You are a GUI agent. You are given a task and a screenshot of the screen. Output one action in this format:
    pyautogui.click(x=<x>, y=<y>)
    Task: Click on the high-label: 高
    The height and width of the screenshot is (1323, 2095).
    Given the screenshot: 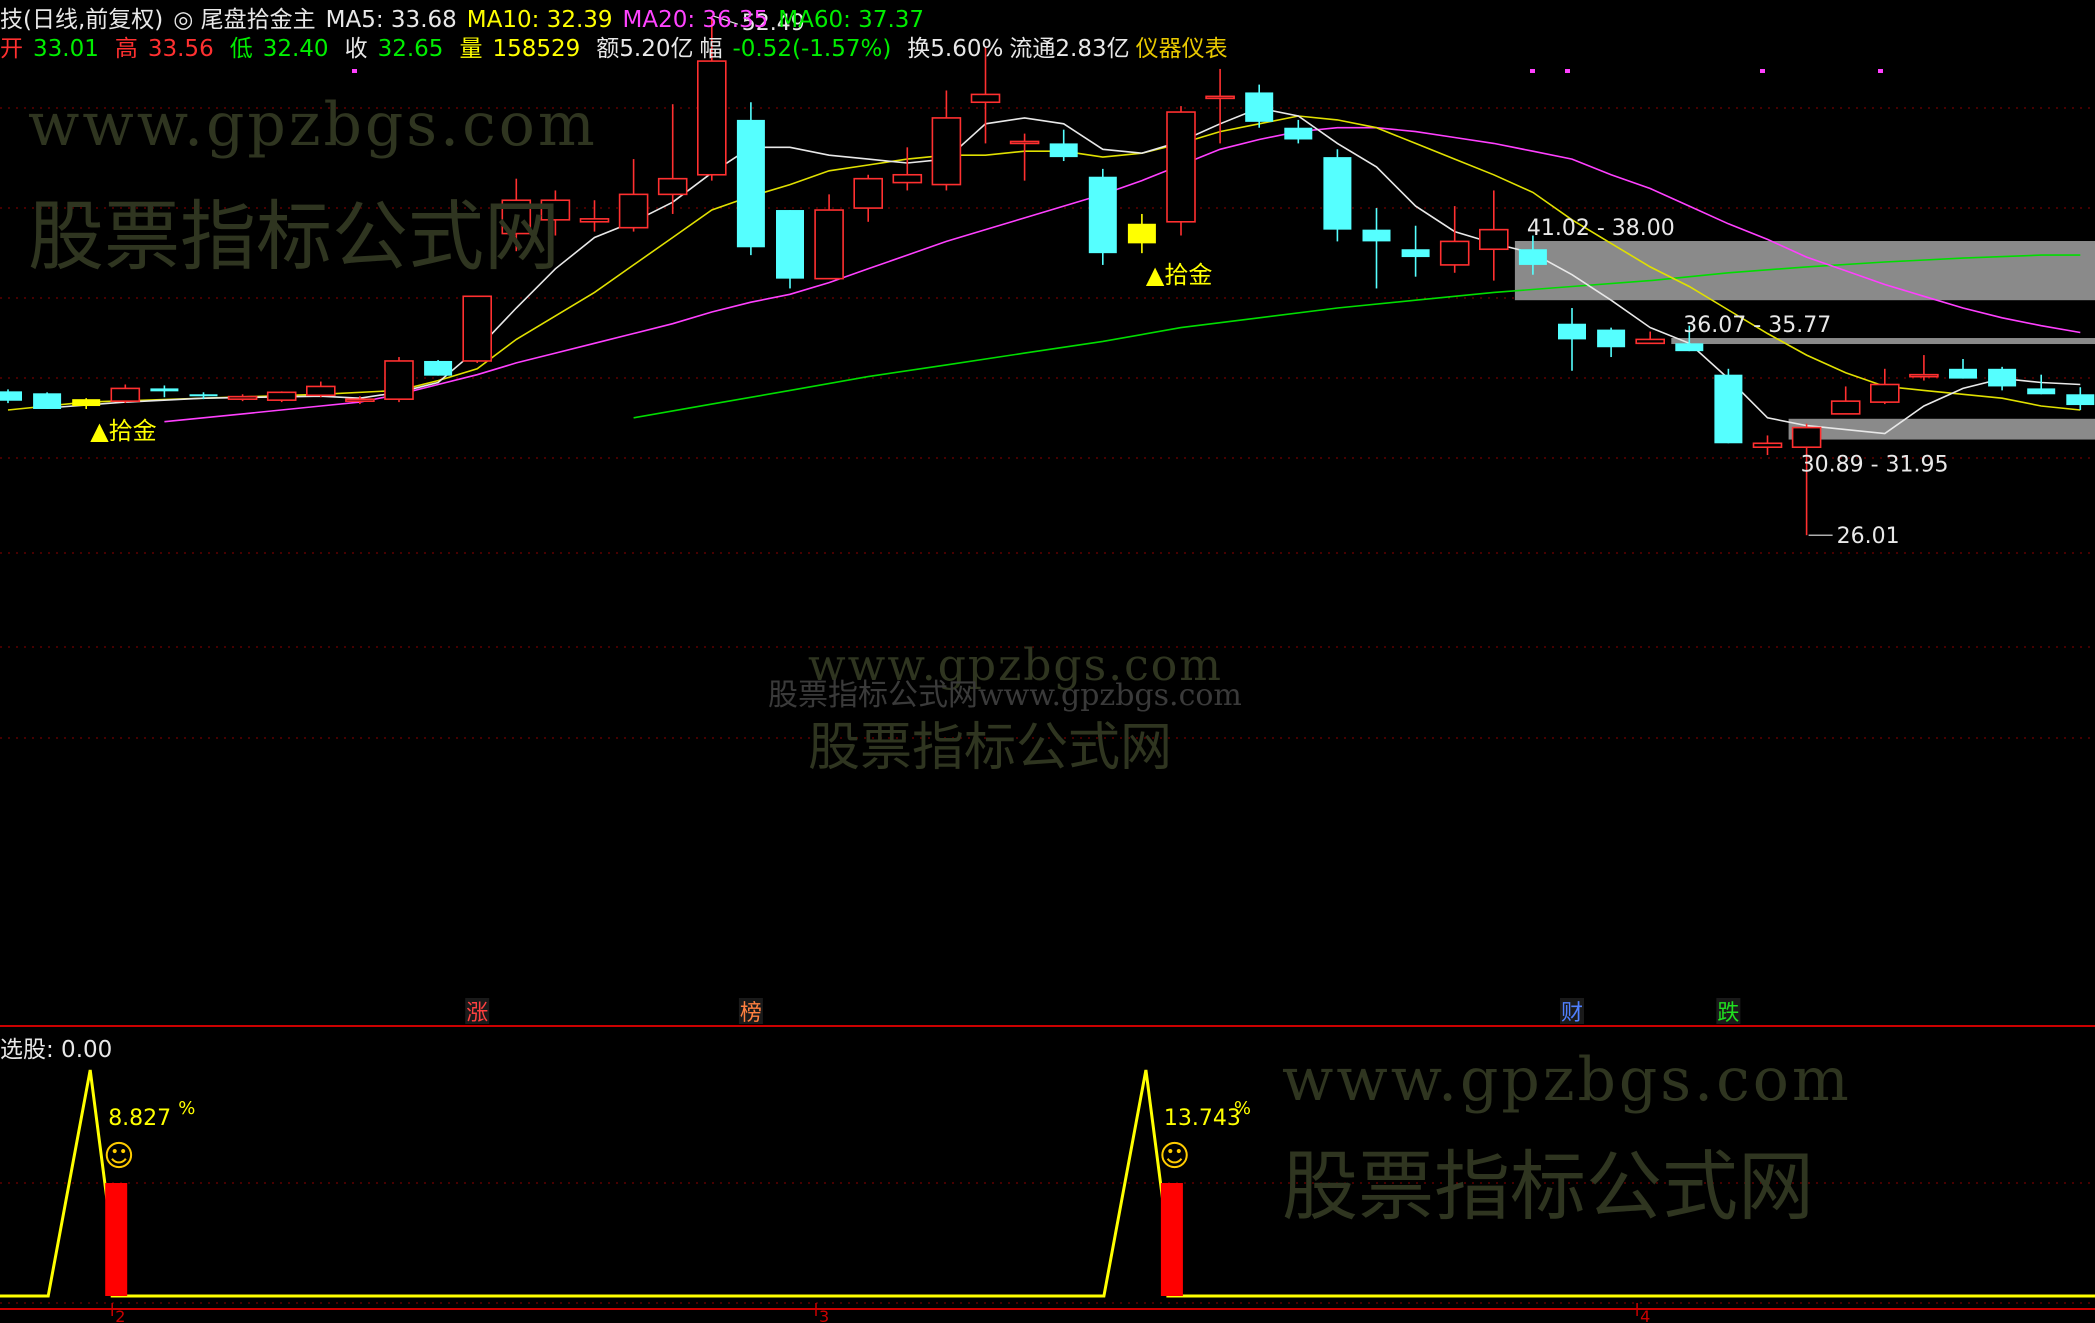 What is the action you would take?
    pyautogui.click(x=126, y=49)
    